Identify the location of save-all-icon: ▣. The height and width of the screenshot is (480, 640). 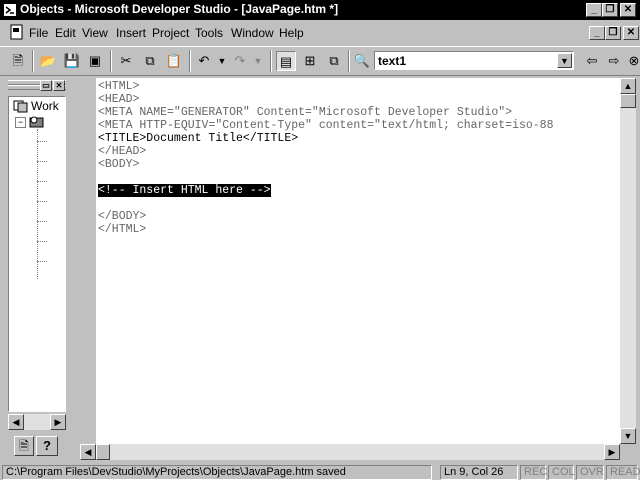
(95, 61).